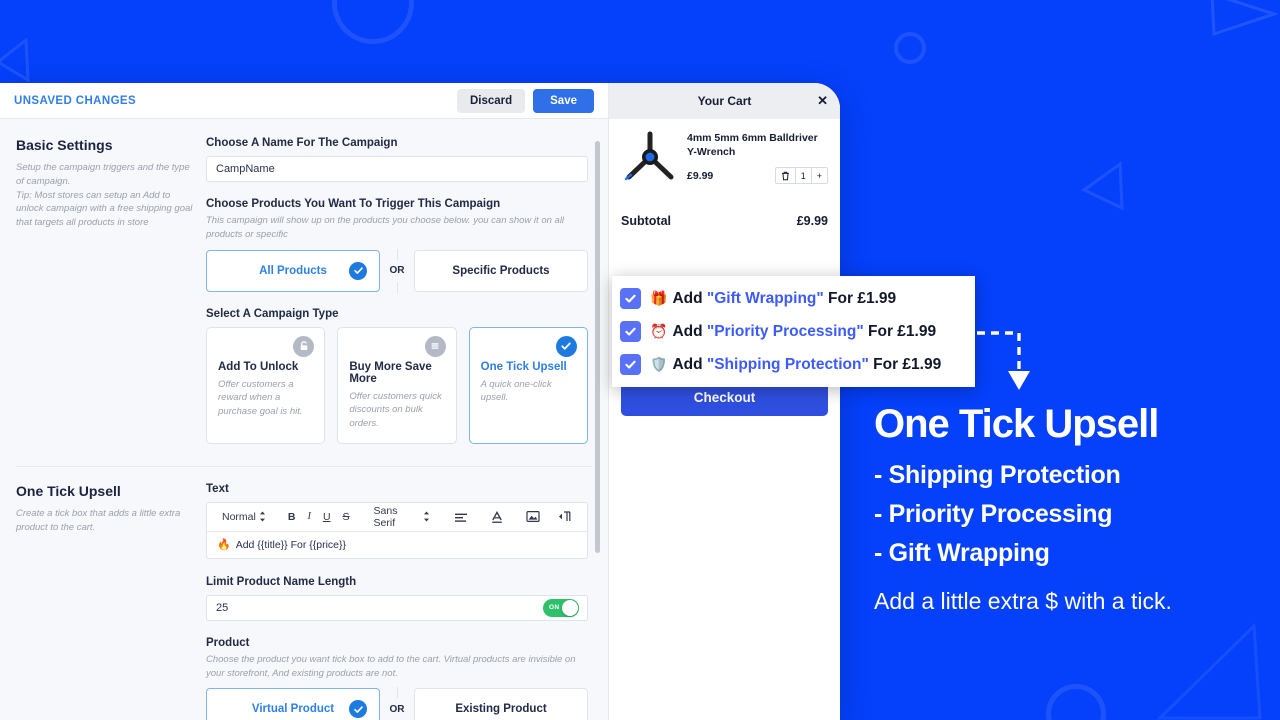  I want to click on subtotal-value: £9.99, so click(812, 221).